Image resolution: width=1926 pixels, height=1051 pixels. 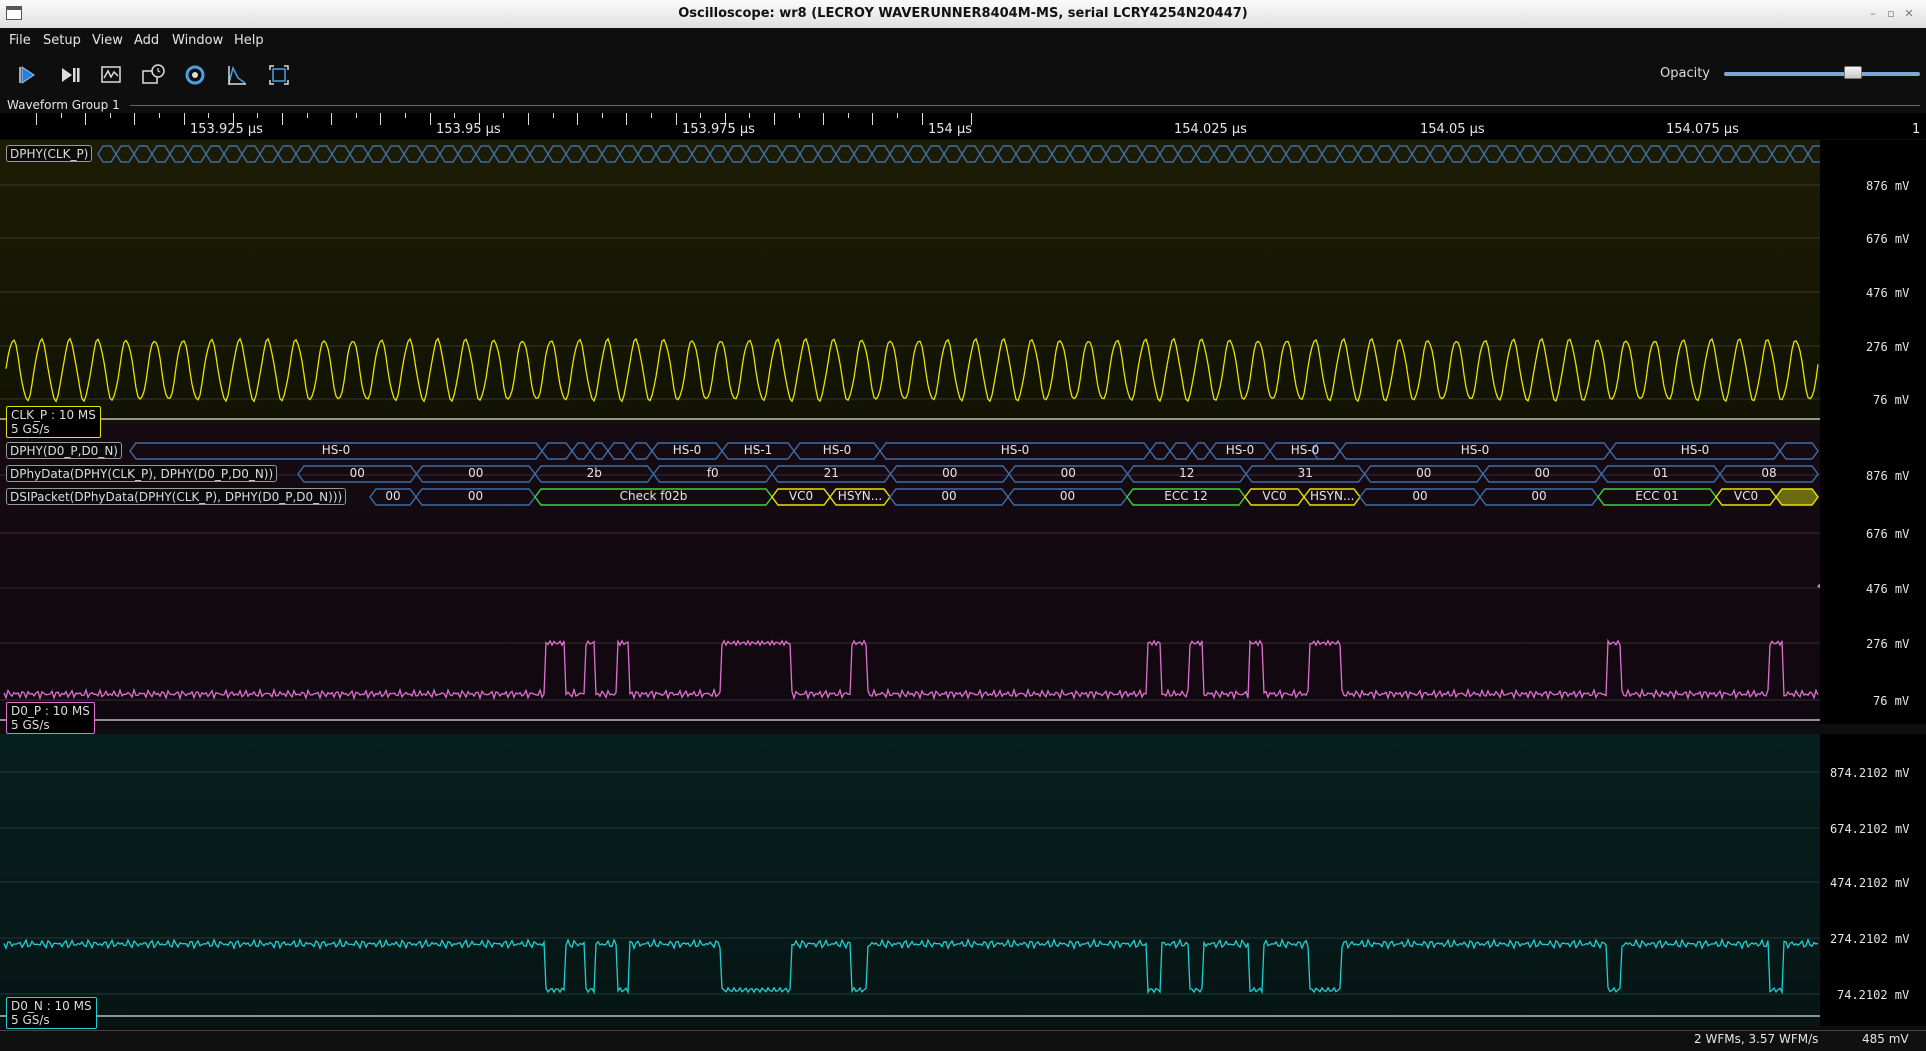 What do you see at coordinates (1870, 773) in the screenshot?
I see `axis-label: 874.2102 mV` at bounding box center [1870, 773].